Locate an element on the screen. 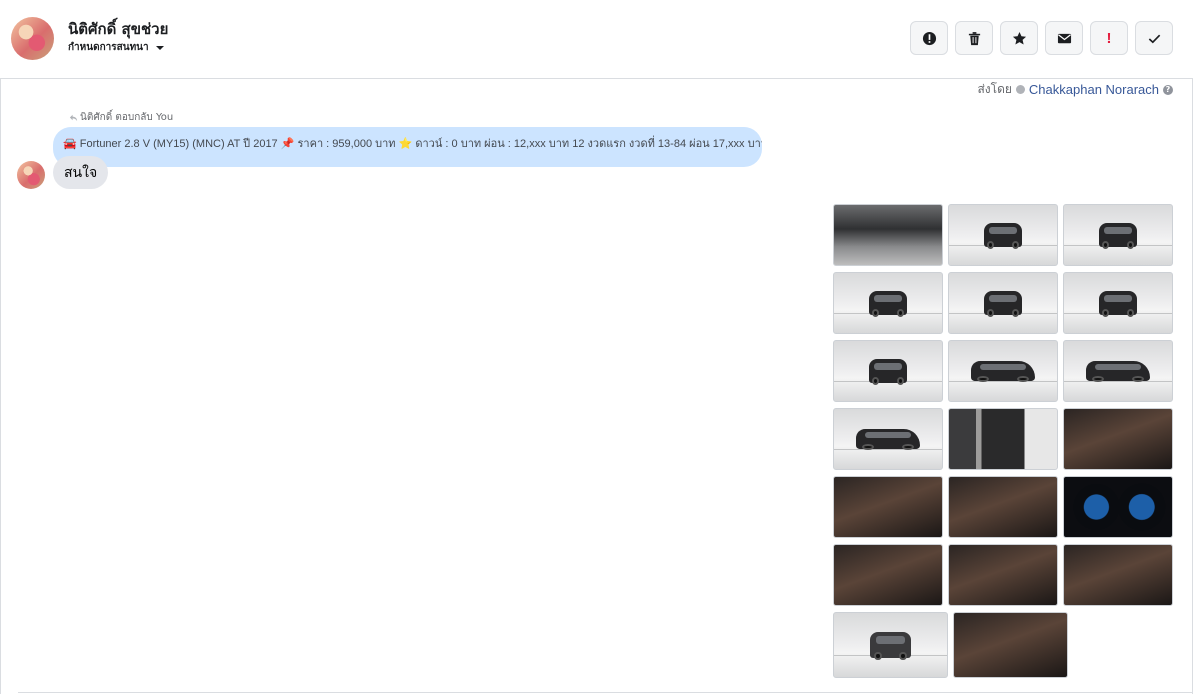 The width and height of the screenshot is (1193, 694). help-icon: ? is located at coordinates (1168, 89).